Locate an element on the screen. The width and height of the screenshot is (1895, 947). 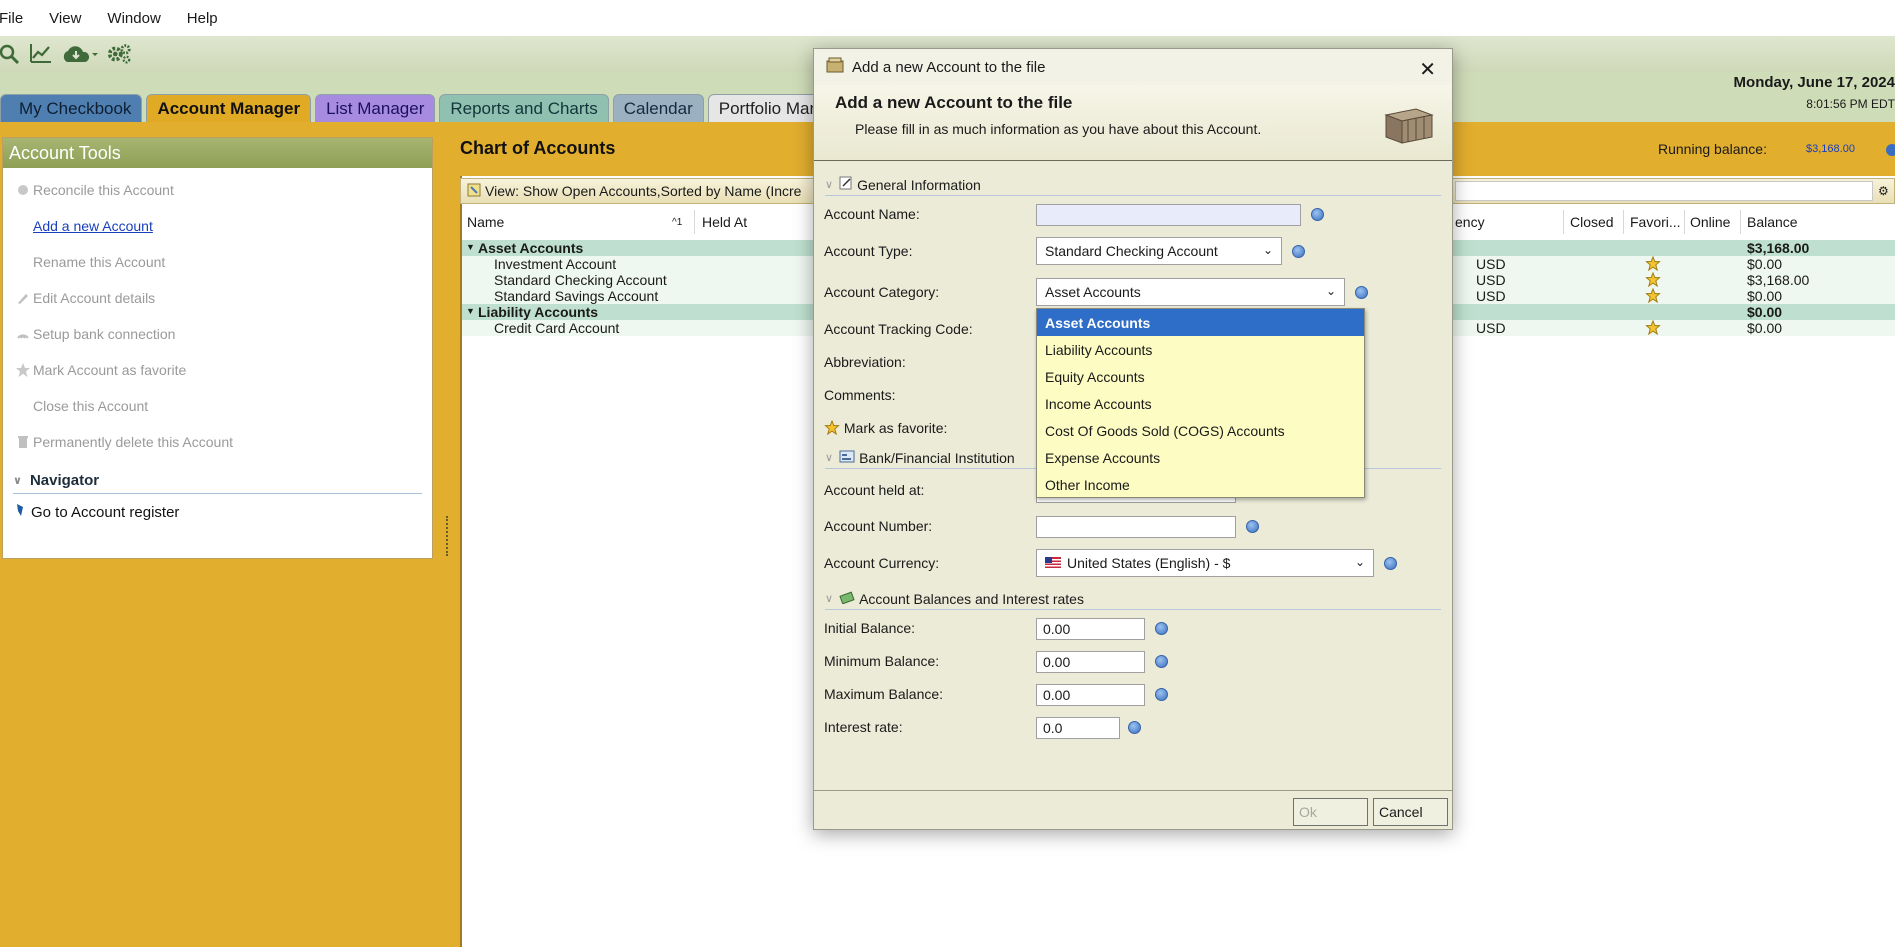
rename-account-link: Rename this Account is located at coordinates (217, 262).